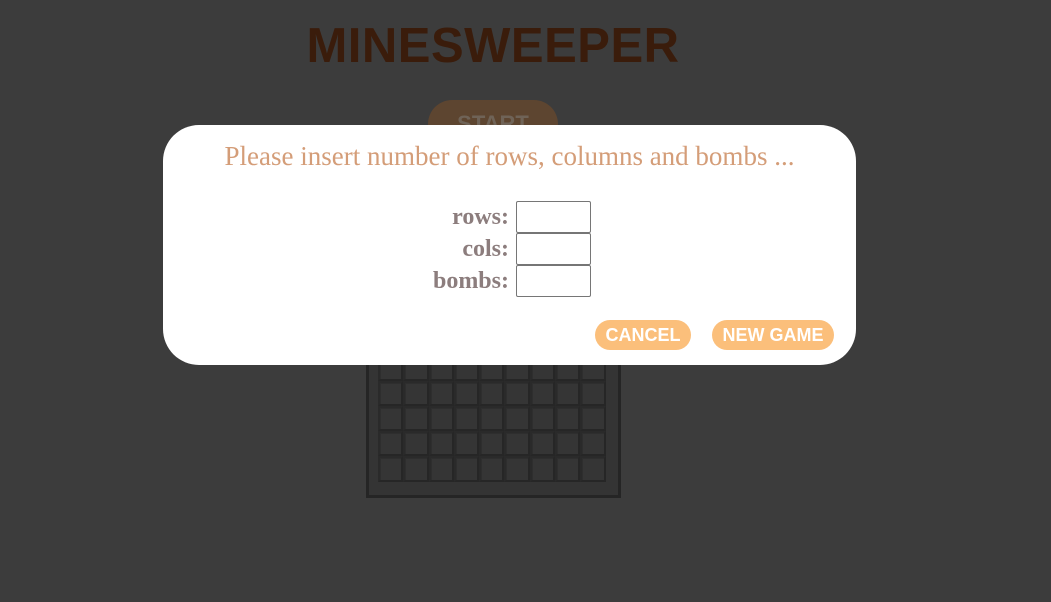 This screenshot has width=1051, height=602. What do you see at coordinates (509, 249) in the screenshot?
I see `cols-row: cols:` at bounding box center [509, 249].